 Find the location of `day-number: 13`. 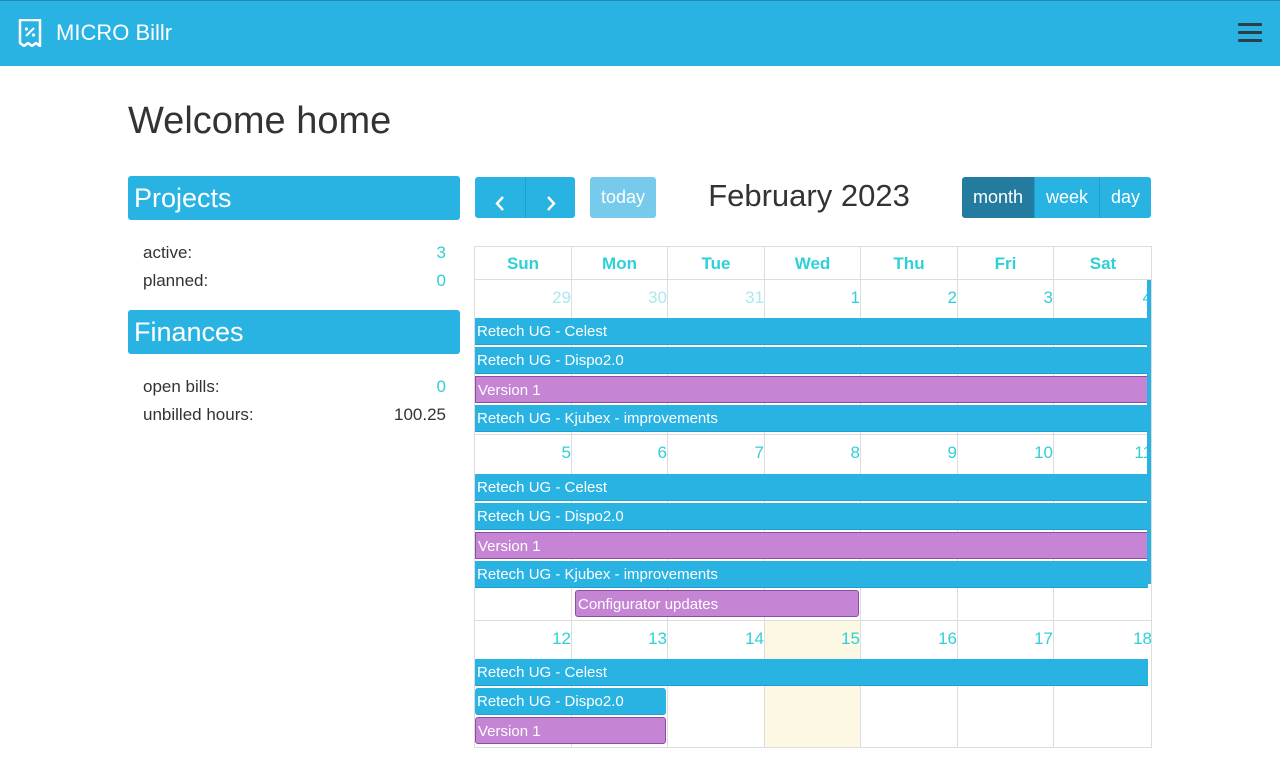

day-number: 13 is located at coordinates (657, 638).